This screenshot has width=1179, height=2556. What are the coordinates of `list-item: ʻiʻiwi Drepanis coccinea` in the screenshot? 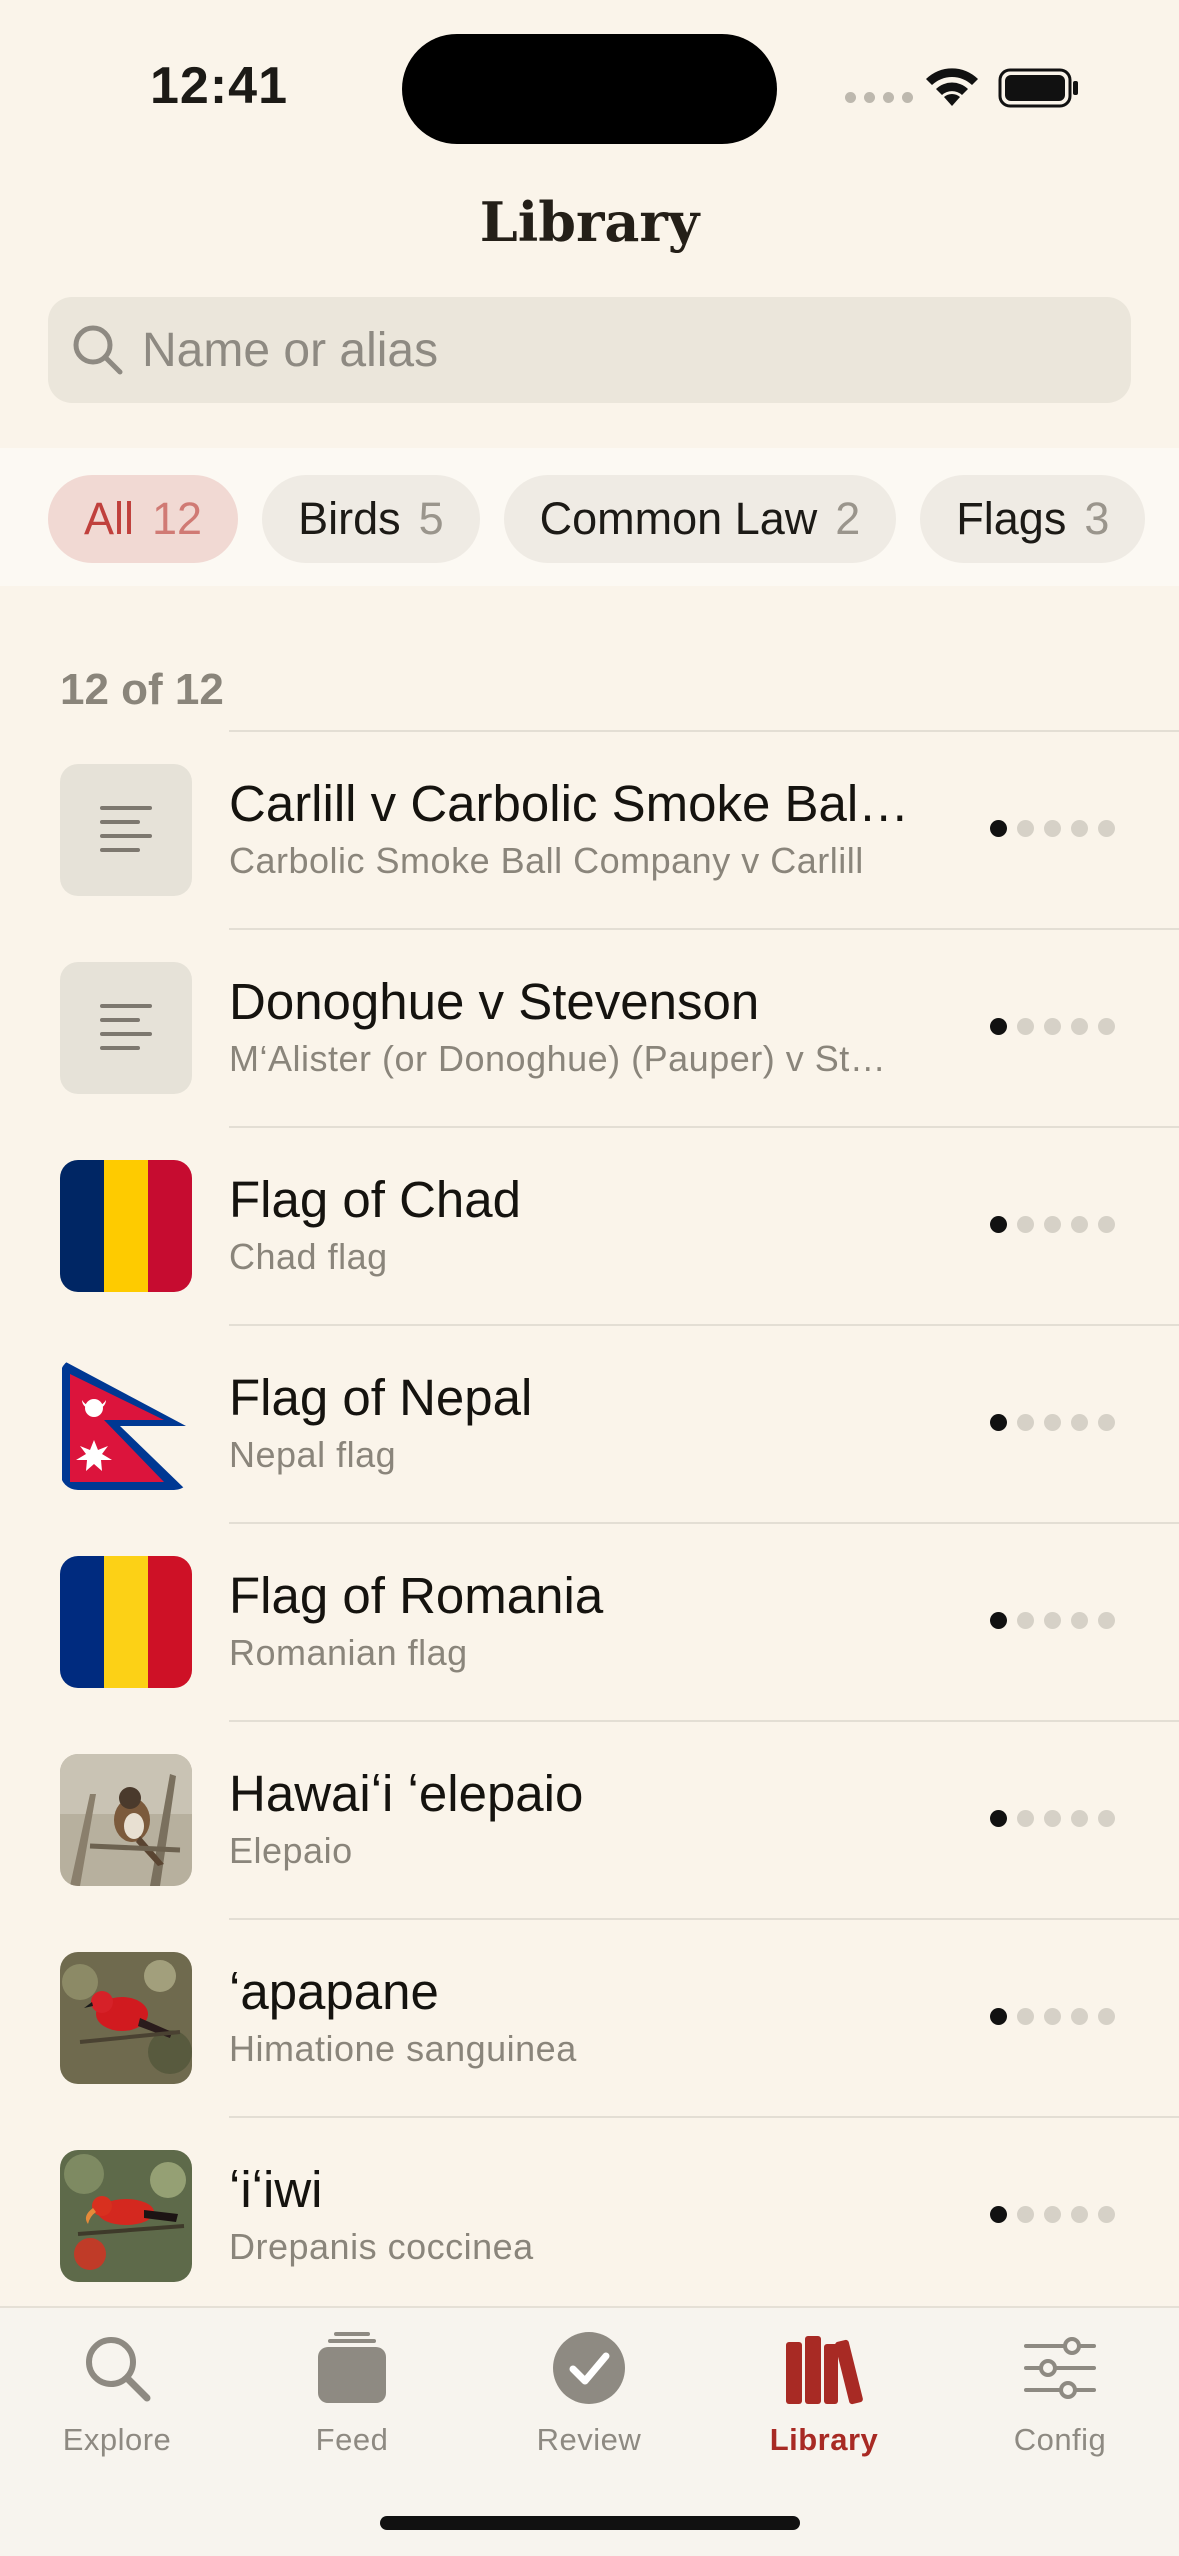 It's located at (589, 2215).